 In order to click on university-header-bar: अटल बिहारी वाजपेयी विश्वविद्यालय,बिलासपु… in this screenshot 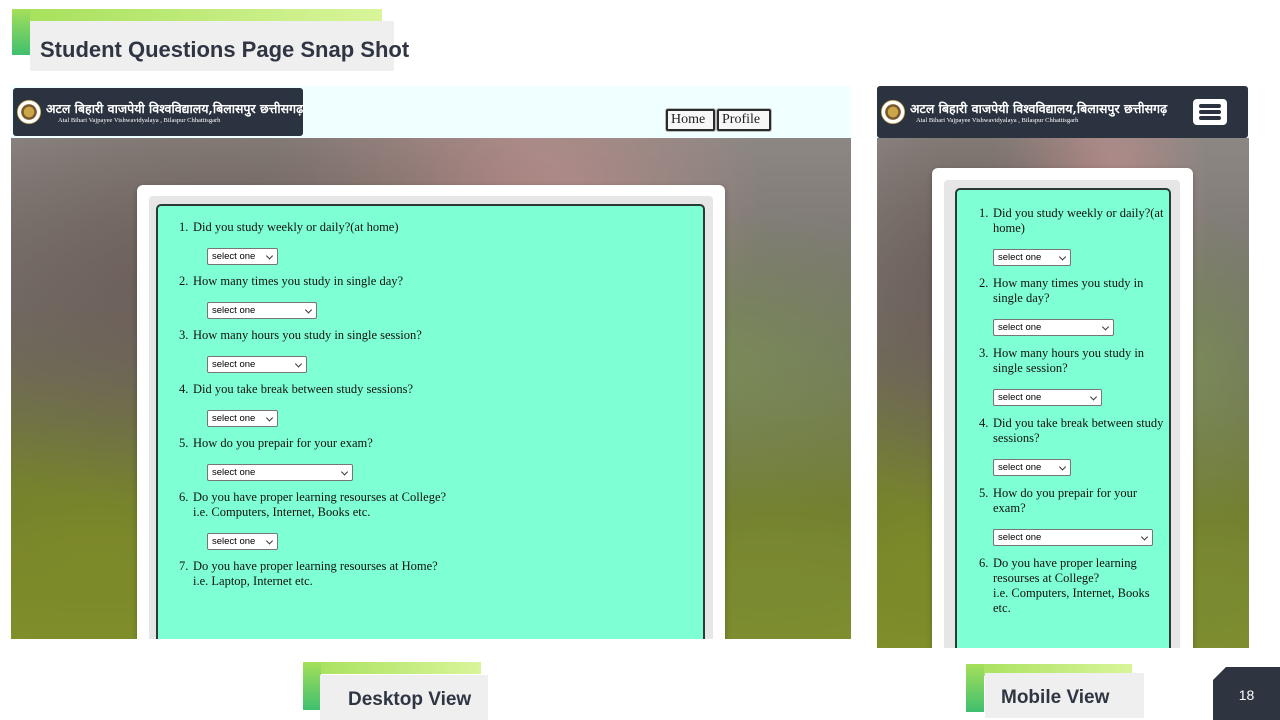, I will do `click(1062, 112)`.